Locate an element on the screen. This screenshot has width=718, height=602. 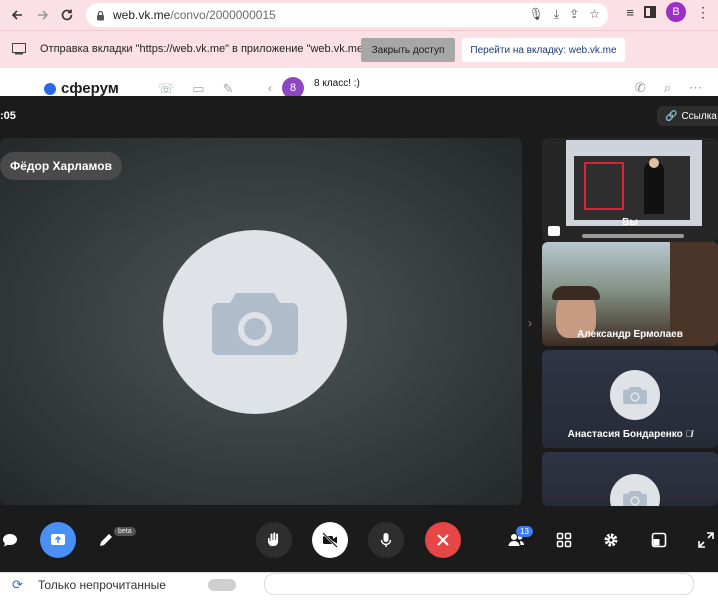
layout-grid-button is located at coordinates (564, 540).